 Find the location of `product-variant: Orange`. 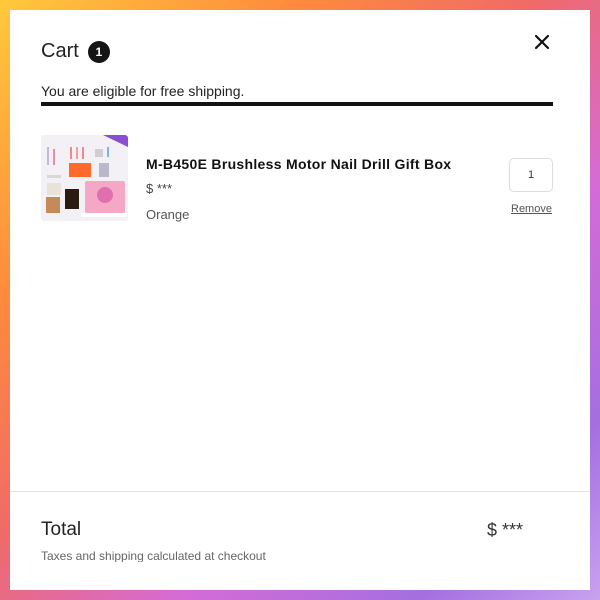

product-variant: Orange is located at coordinates (168, 214).